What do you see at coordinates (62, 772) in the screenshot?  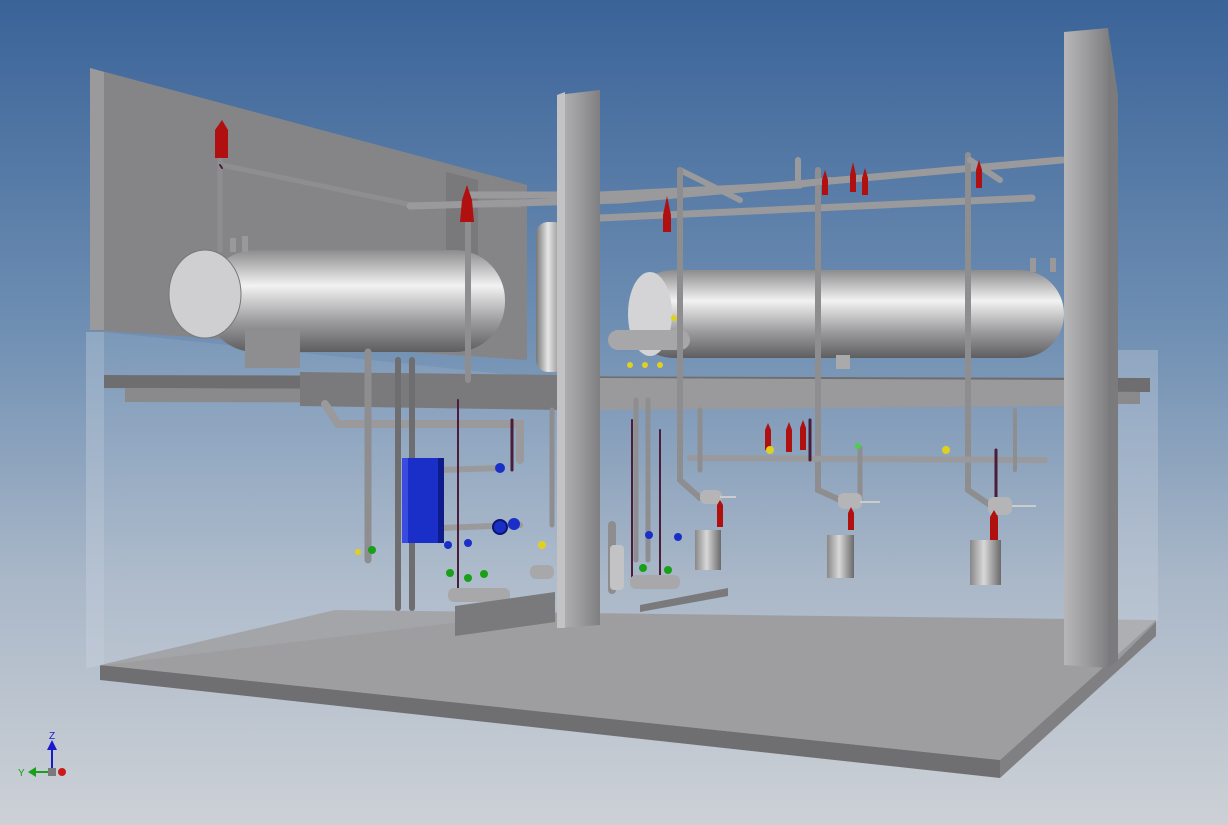 I see `x-axis-dot` at bounding box center [62, 772].